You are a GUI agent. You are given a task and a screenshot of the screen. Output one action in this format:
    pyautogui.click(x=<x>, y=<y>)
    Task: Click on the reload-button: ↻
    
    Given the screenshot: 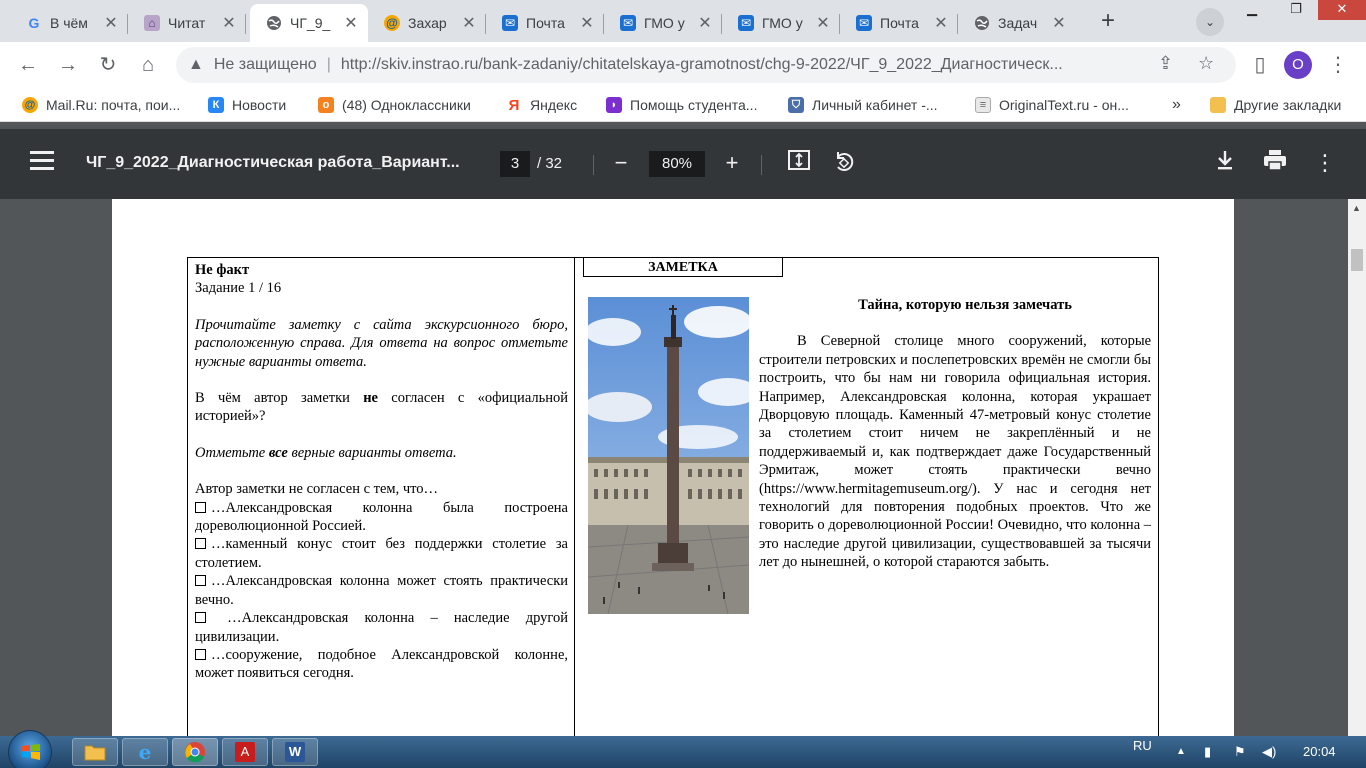 What is the action you would take?
    pyautogui.click(x=108, y=65)
    